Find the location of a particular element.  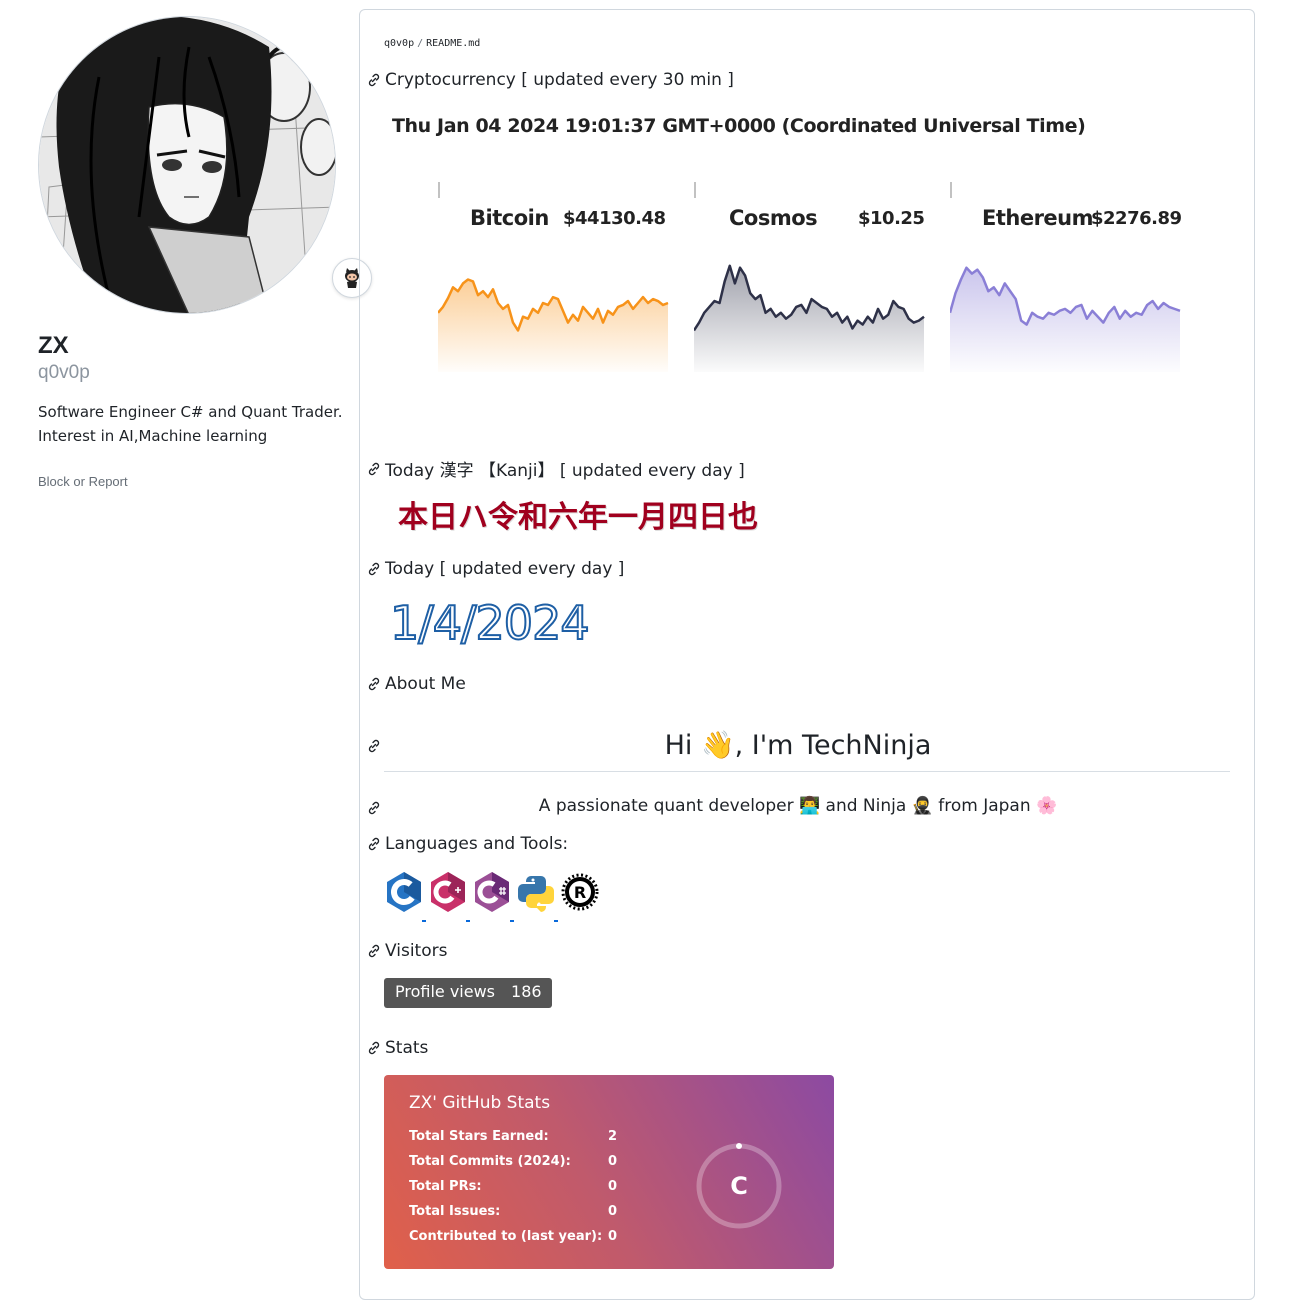

rank-circle: C is located at coordinates (739, 1186).